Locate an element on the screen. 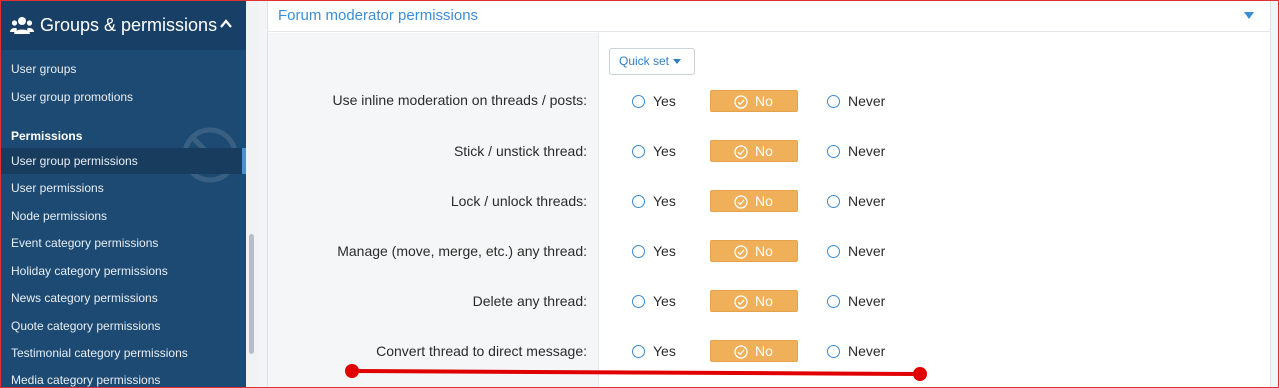  sidebar-item-event-category-permissions: Event category permissions is located at coordinates (123, 243).